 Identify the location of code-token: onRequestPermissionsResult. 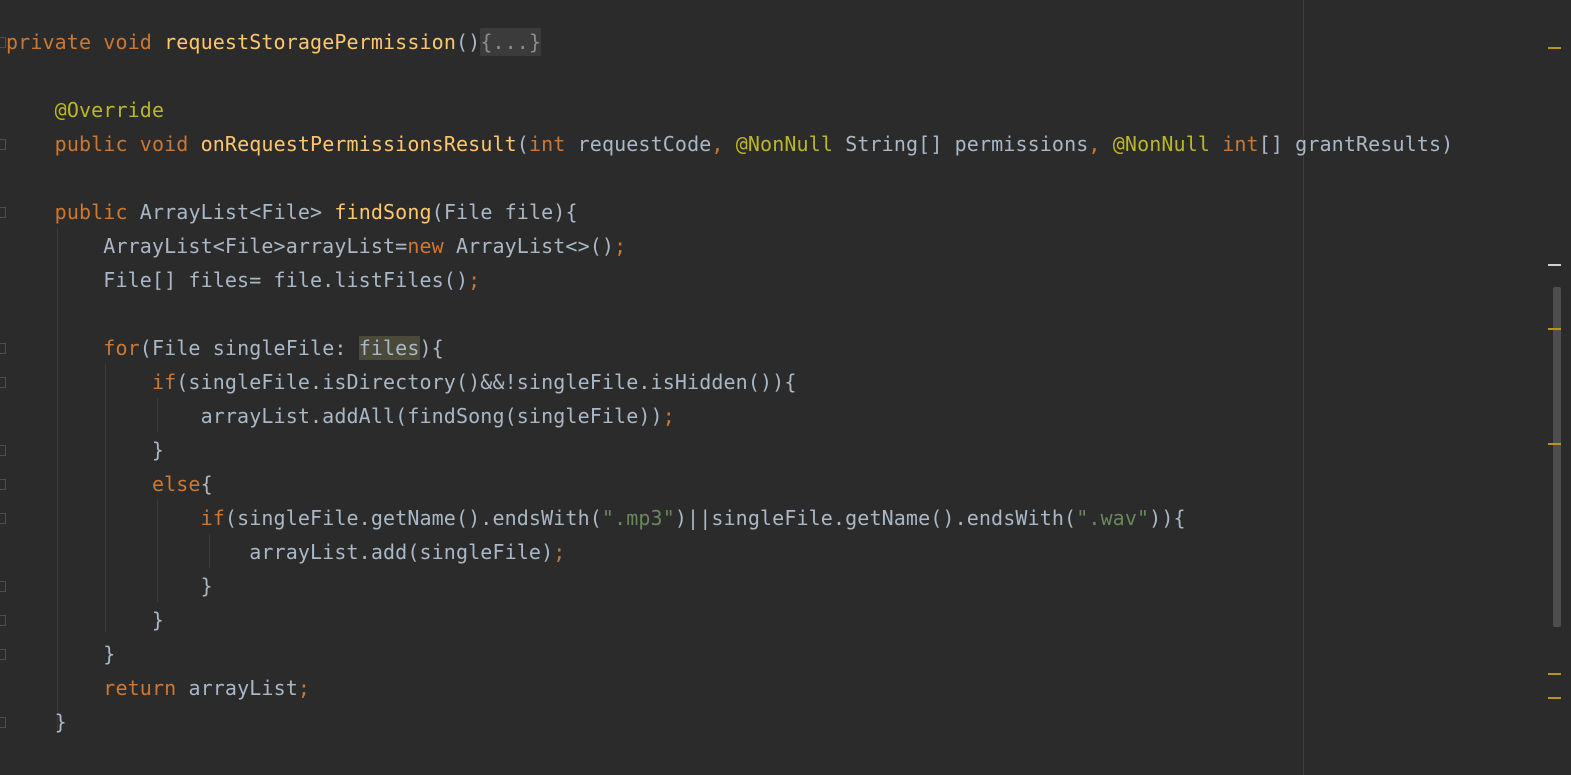
(358, 144).